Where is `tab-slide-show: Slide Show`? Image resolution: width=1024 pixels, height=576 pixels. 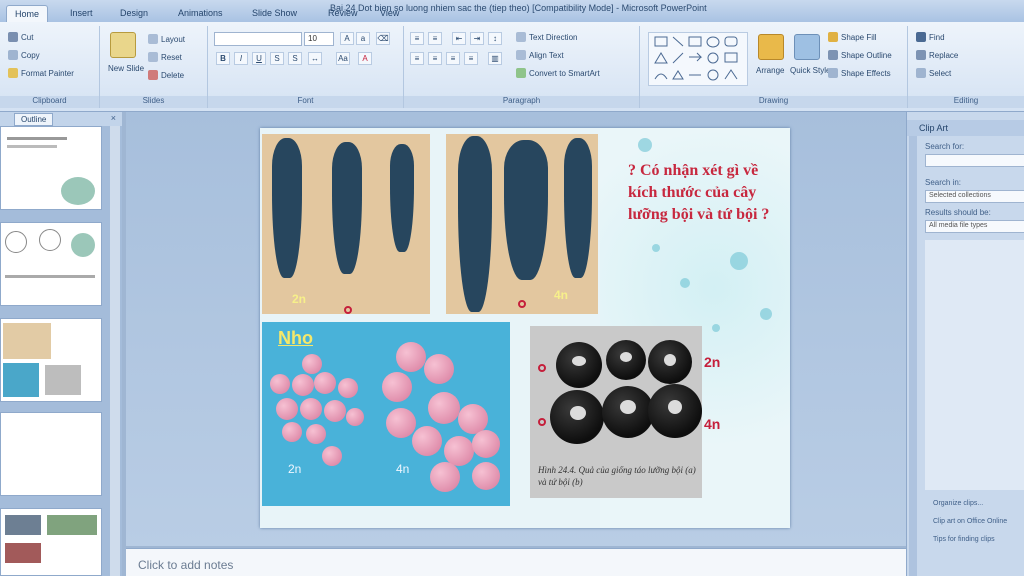
tab-slide-show: Slide Show is located at coordinates (274, 13).